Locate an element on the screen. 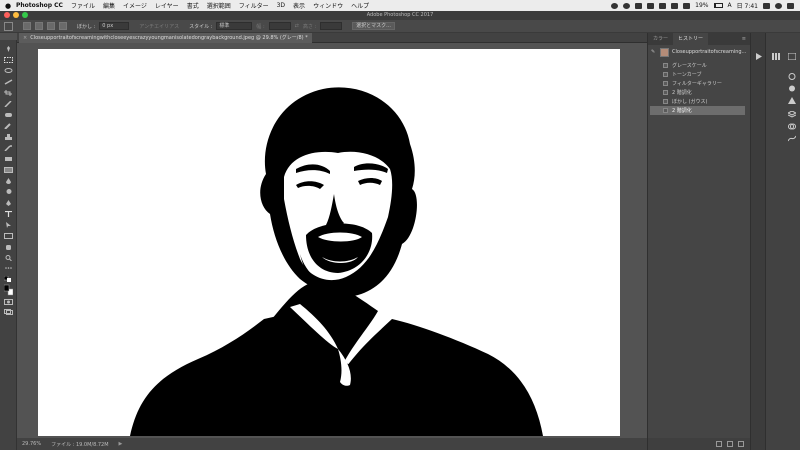 The height and width of the screenshot is (450, 800). panel-footer is located at coordinates (699, 444).